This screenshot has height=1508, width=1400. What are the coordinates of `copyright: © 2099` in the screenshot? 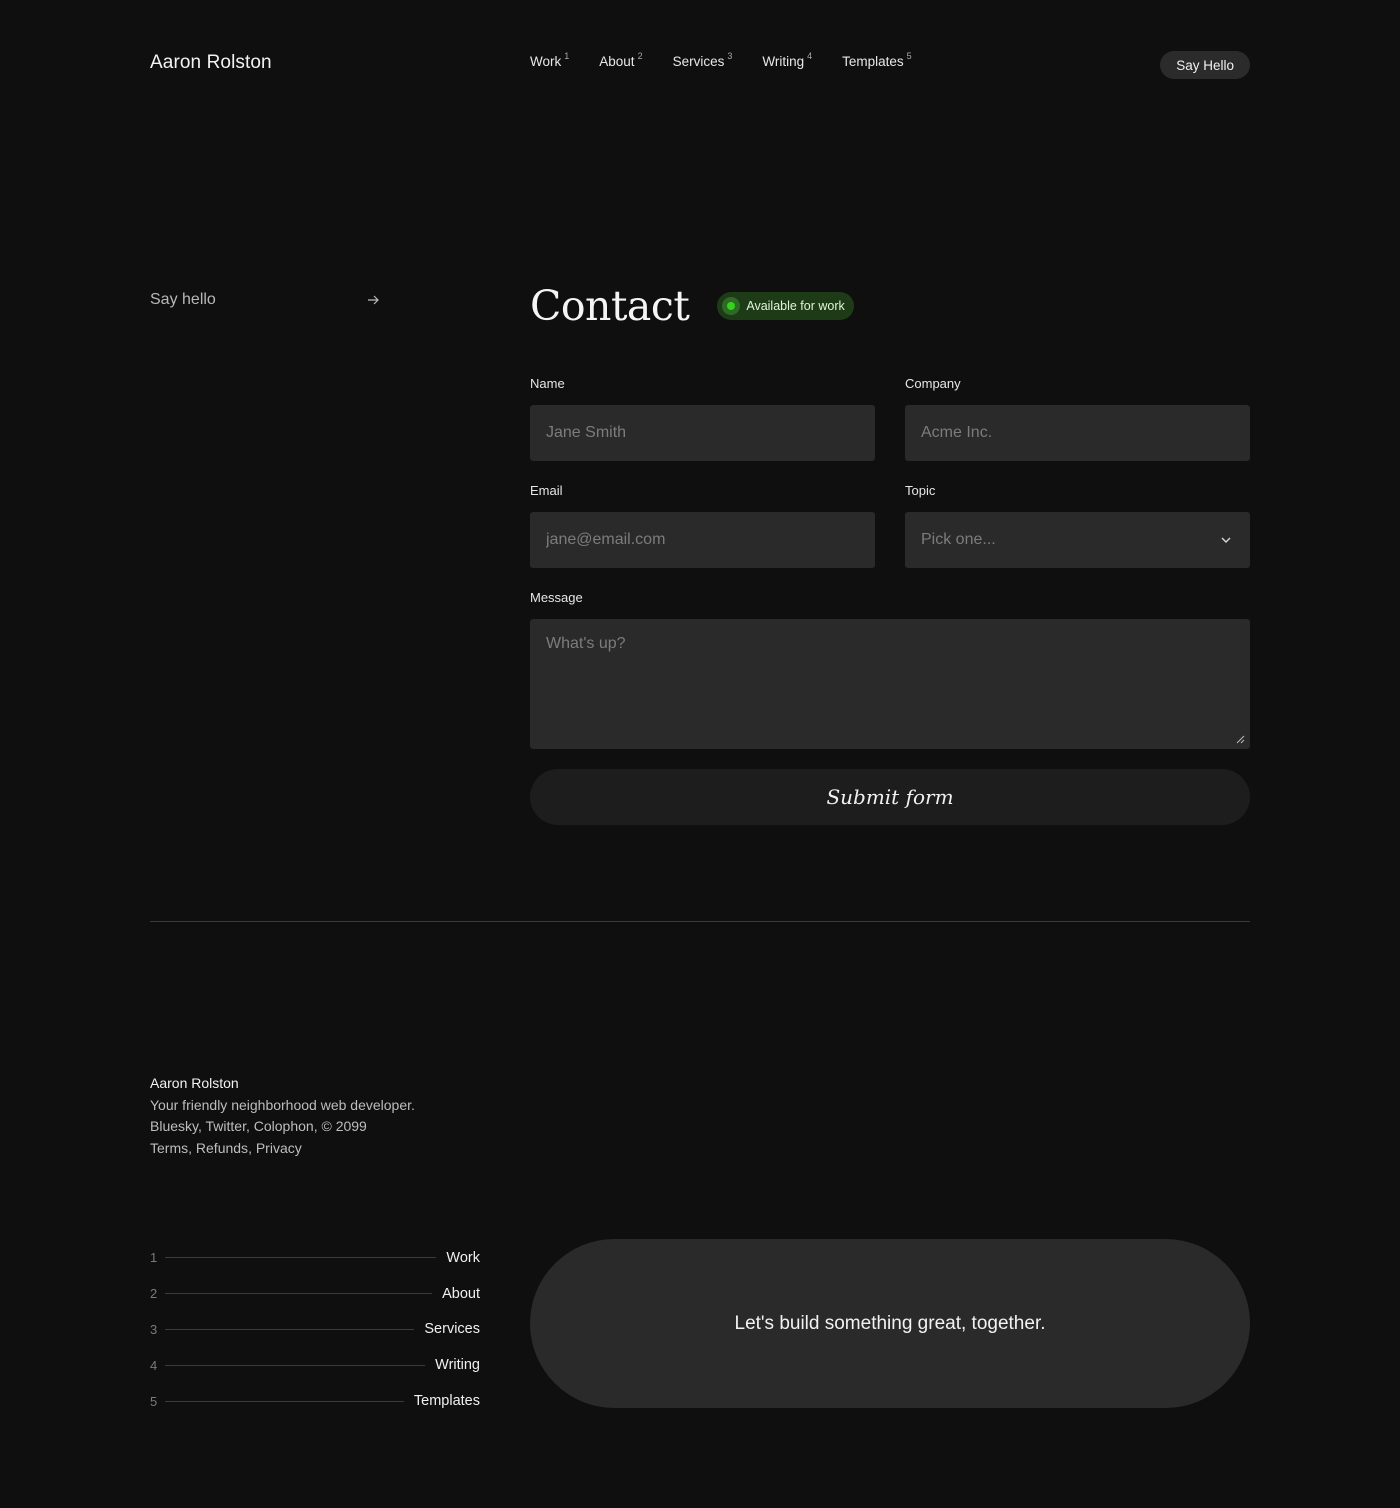 It's located at (344, 1126).